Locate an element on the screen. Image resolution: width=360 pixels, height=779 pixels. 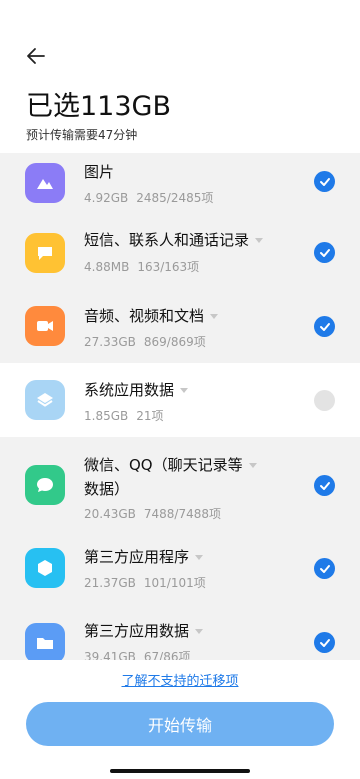
item-meta: 27.33GB 869/869项 is located at coordinates (145, 341).